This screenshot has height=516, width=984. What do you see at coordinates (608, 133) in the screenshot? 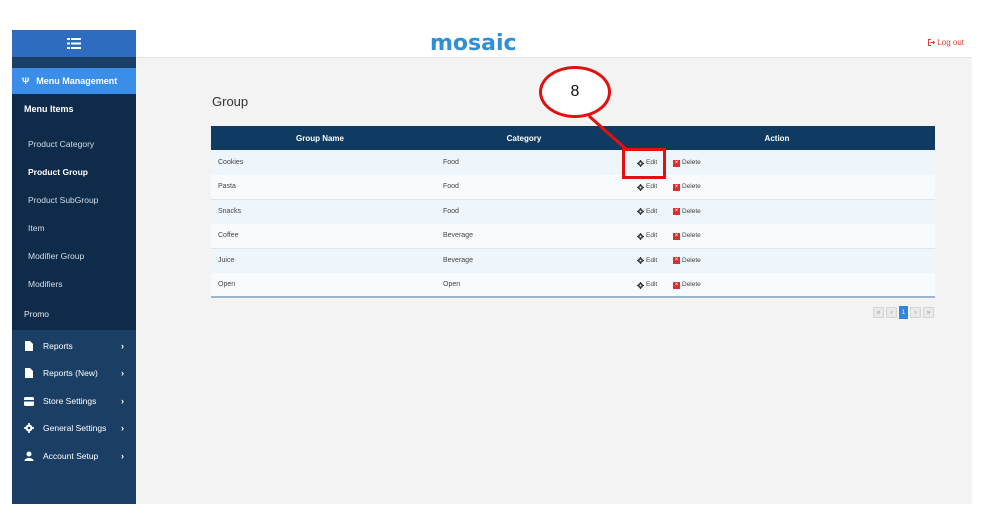
I see `callout-pointer` at bounding box center [608, 133].